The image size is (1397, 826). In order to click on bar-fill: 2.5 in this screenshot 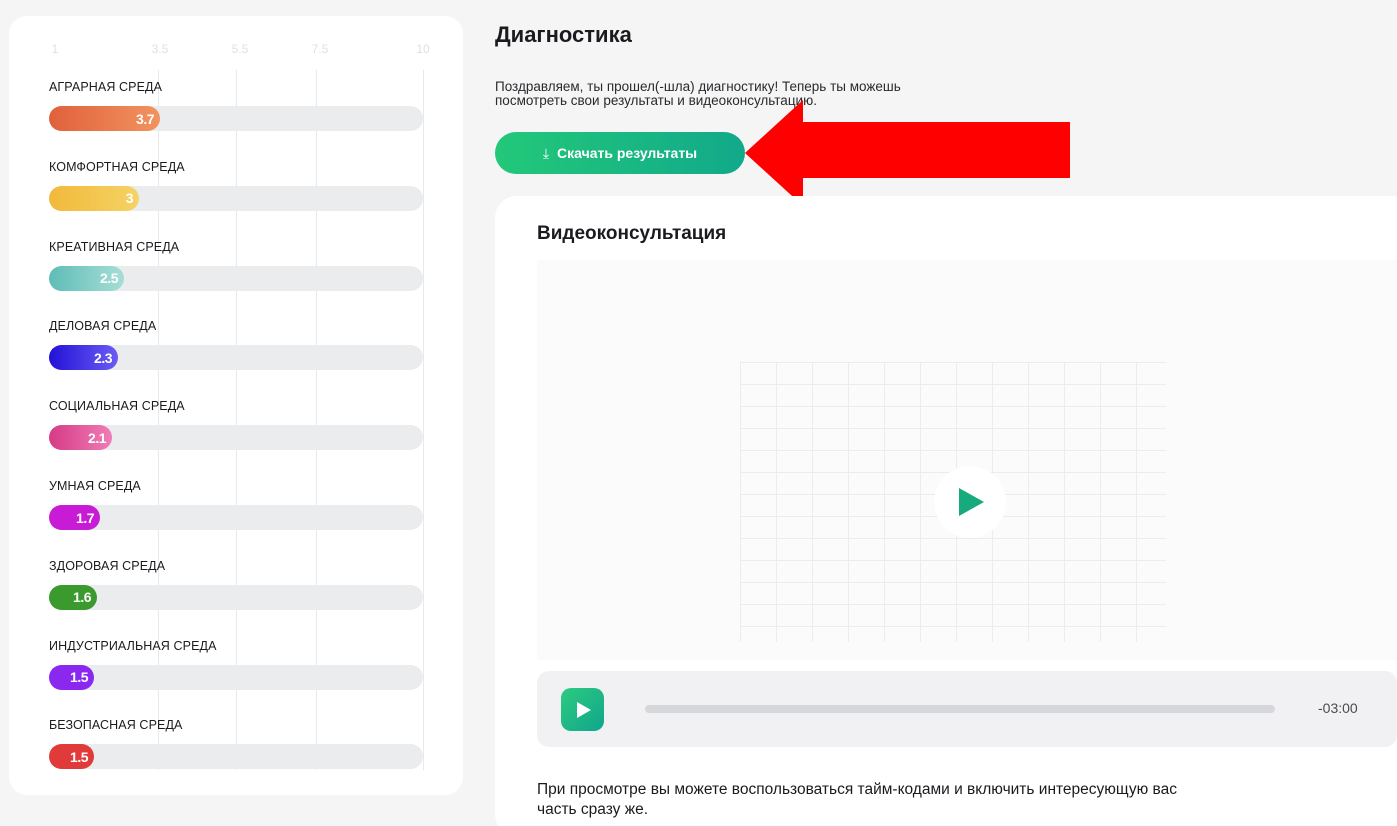, I will do `click(86, 278)`.